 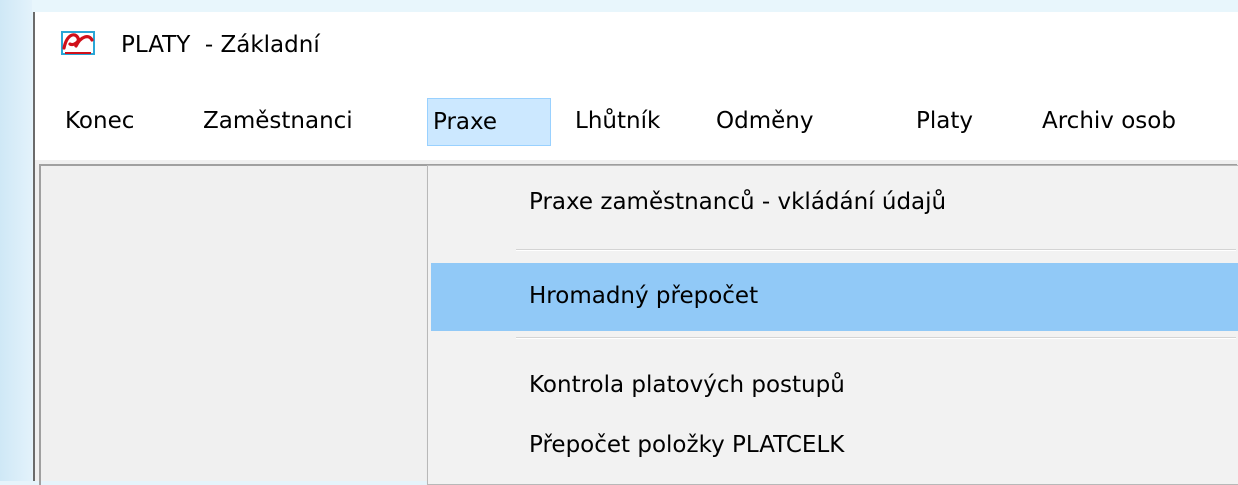 What do you see at coordinates (220, 45) in the screenshot?
I see `window-title: PLATY - Základní` at bounding box center [220, 45].